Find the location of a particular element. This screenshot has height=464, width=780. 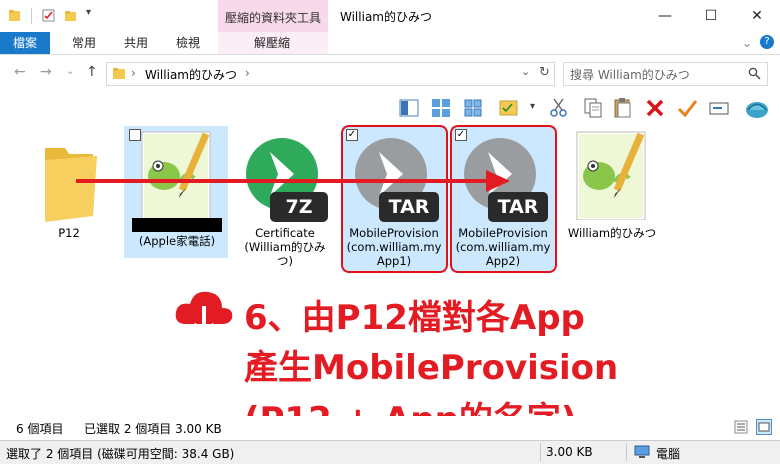

annotation-line-1: 6、由P12檔對各App is located at coordinates (414, 318).